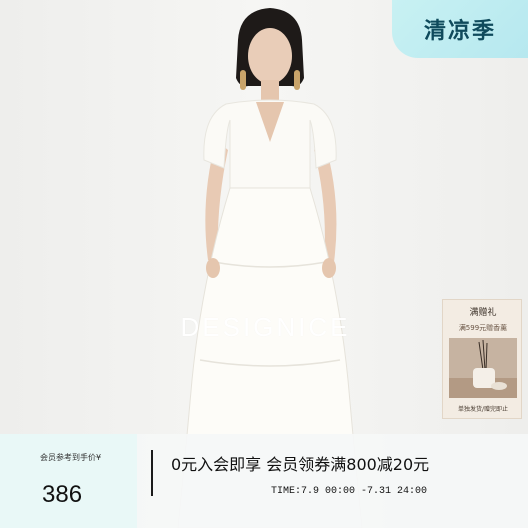 The height and width of the screenshot is (528, 528). Describe the element at coordinates (62, 494) in the screenshot. I see `member-price: 386` at that location.